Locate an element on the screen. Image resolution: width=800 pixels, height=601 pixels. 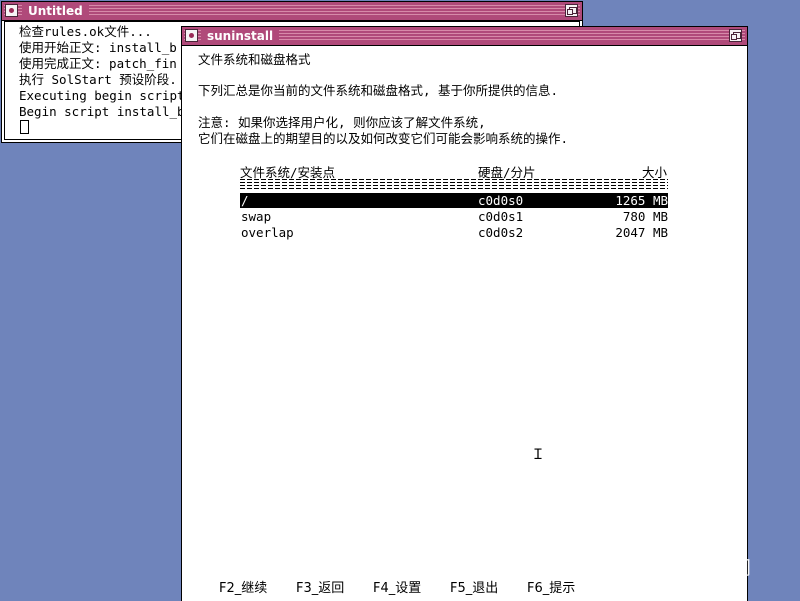
f4-settings-button: F4_设置 is located at coordinates (397, 586).